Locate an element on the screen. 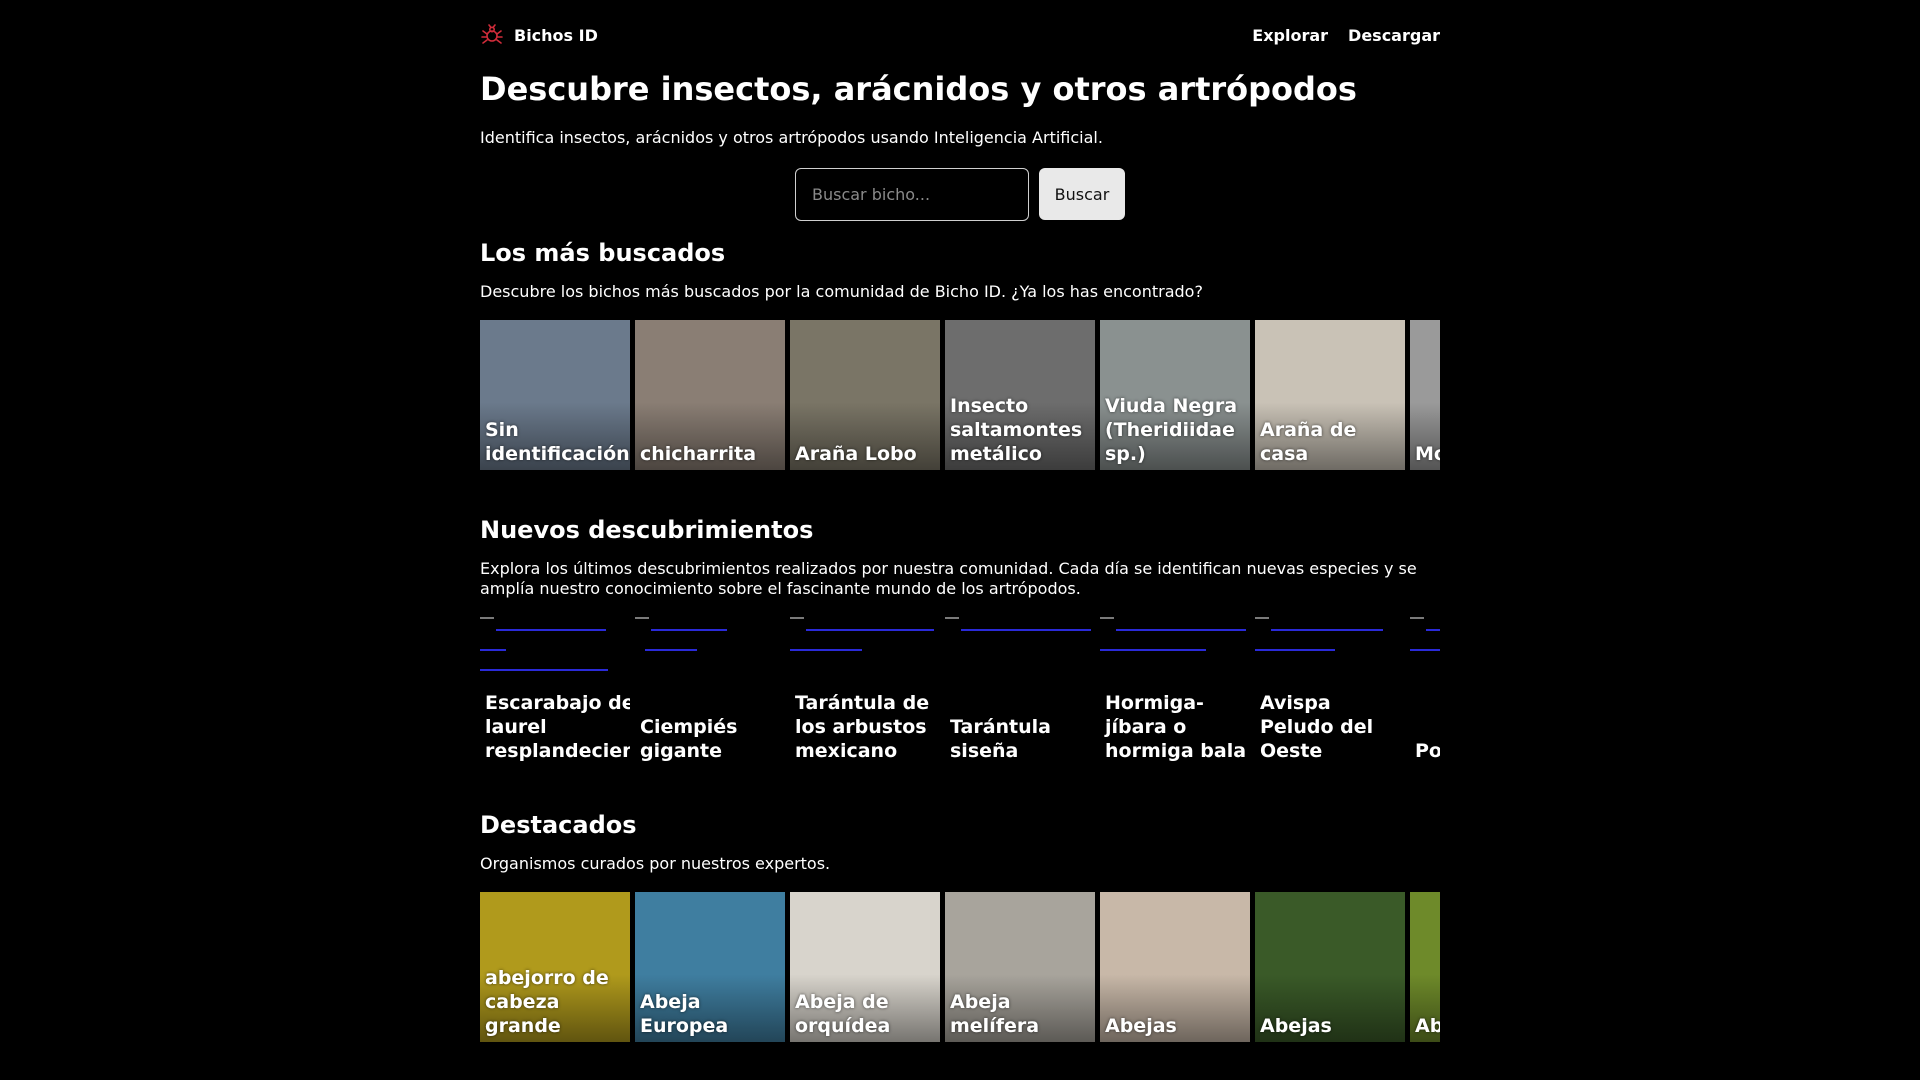 This screenshot has width=1920, height=1080. species-card: Abeja de orquídea is located at coordinates (865, 967).